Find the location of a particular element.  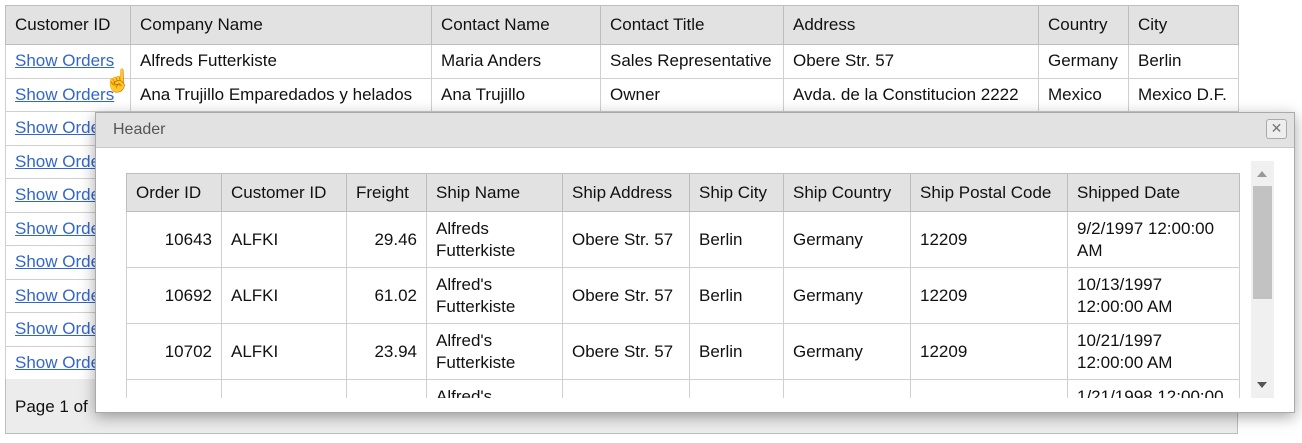

column-header: Shipped Date is located at coordinates (1153, 192).